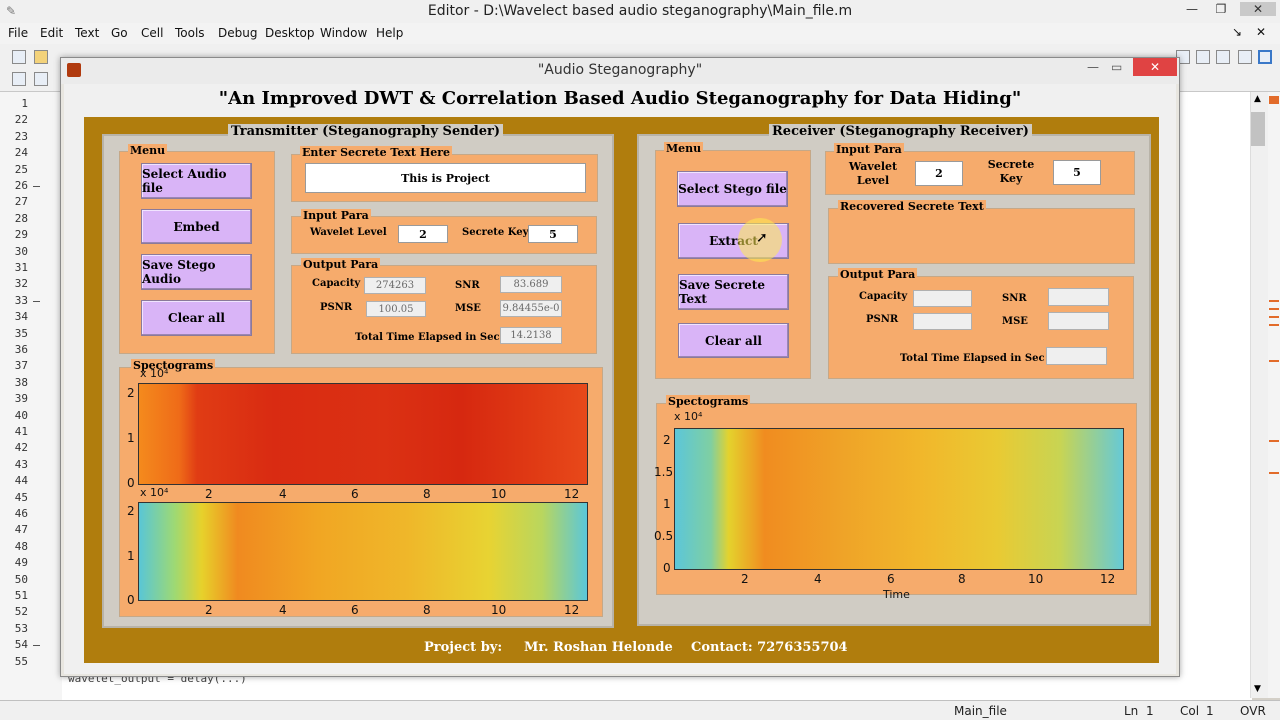 This screenshot has height=720, width=1280. What do you see at coordinates (21, 218) in the screenshot?
I see `line-number: 28` at bounding box center [21, 218].